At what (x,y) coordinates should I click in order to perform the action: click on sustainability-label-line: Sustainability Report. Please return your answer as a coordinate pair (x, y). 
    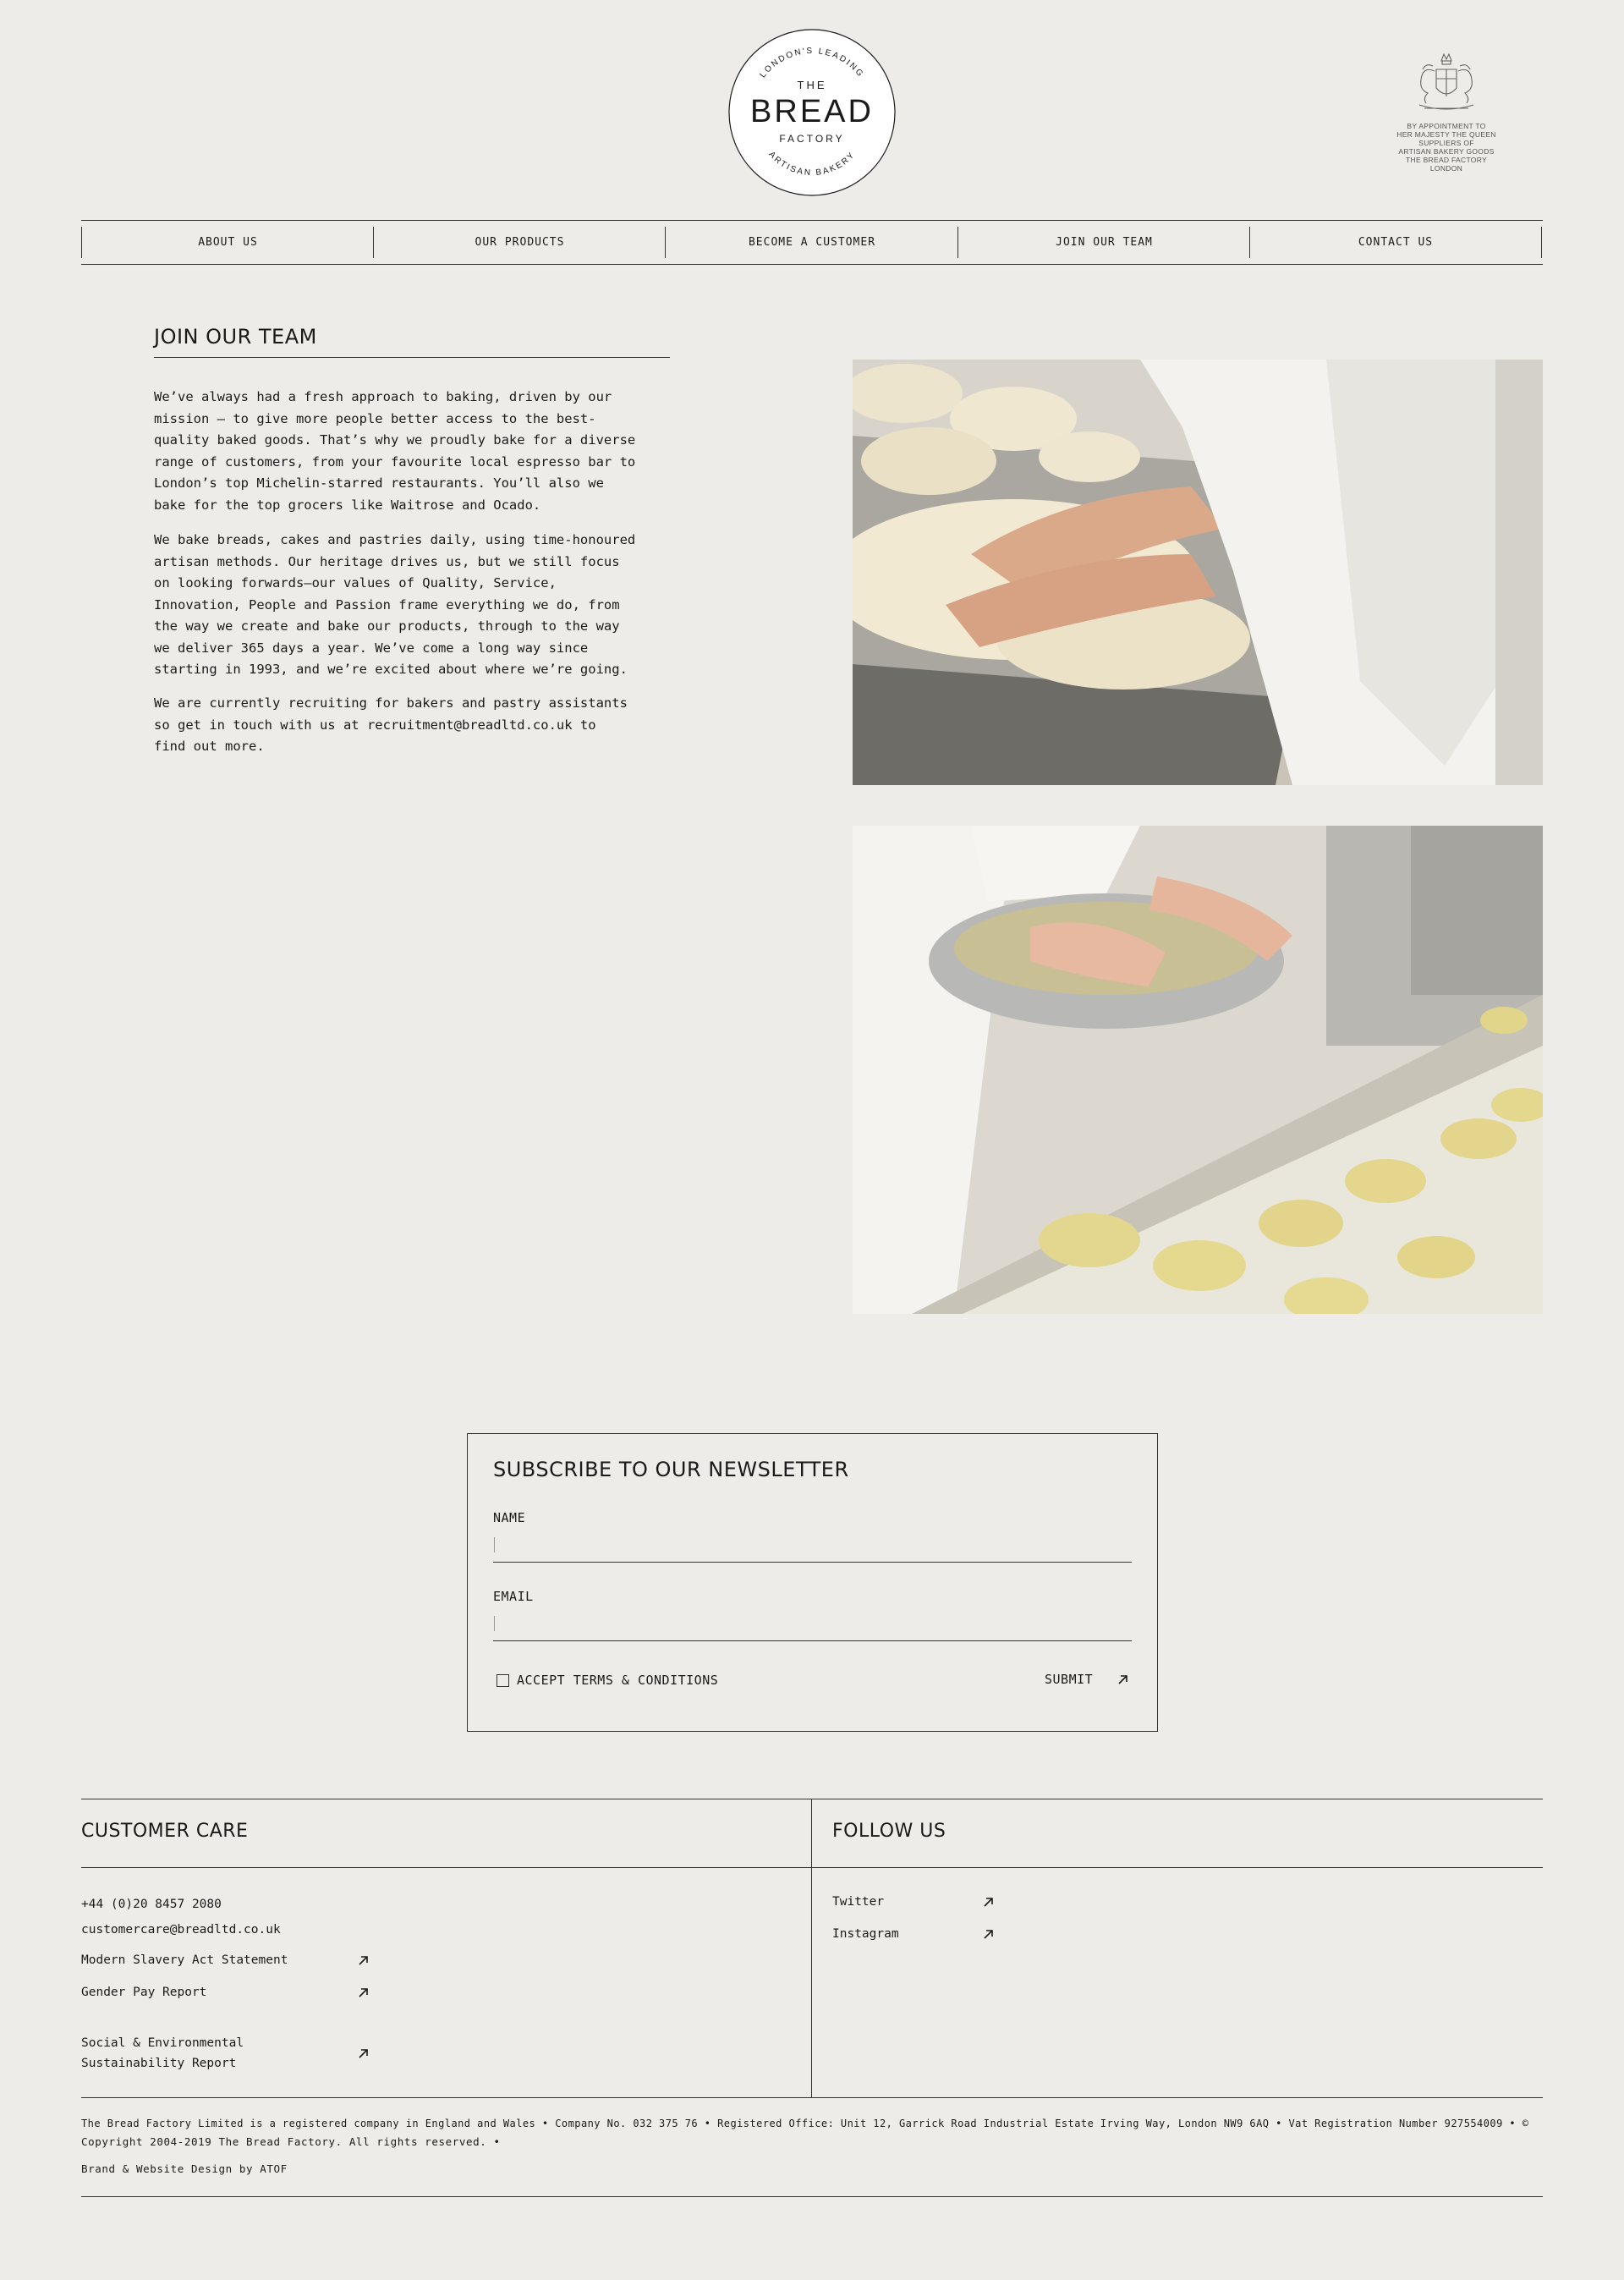
    Looking at the image, I should click on (159, 2063).